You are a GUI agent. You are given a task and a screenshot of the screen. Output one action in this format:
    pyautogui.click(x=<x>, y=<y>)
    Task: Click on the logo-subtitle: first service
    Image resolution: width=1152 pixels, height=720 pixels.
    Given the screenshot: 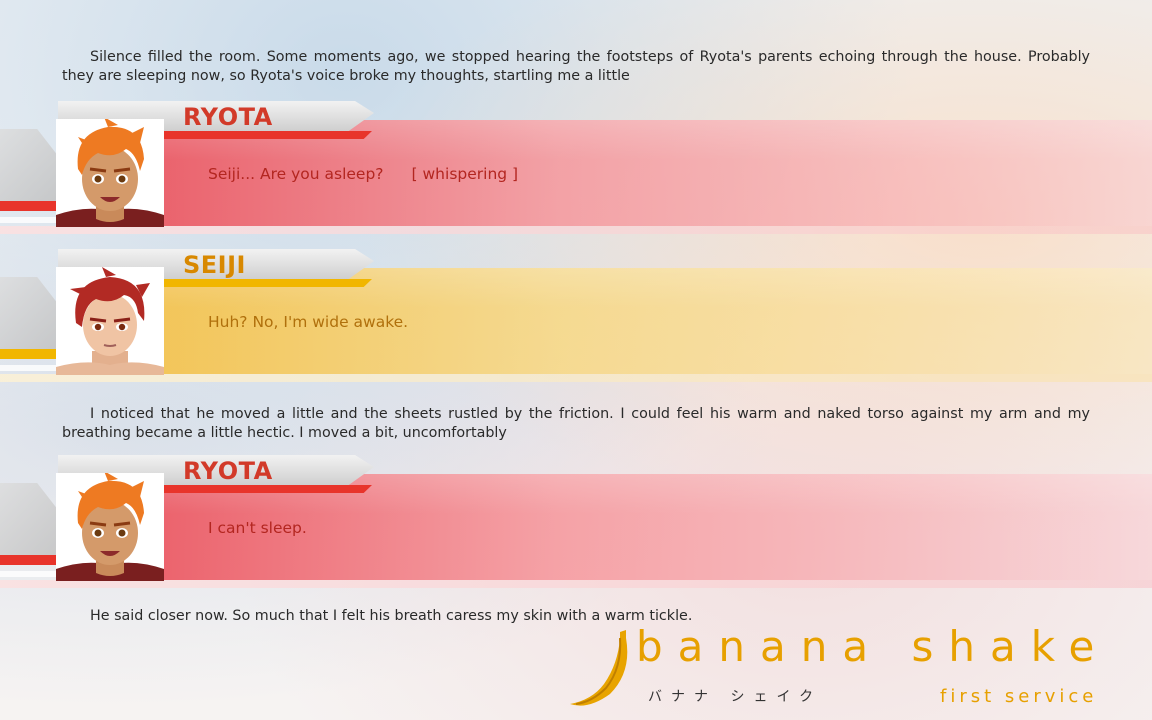 What is the action you would take?
    pyautogui.click(x=1019, y=696)
    